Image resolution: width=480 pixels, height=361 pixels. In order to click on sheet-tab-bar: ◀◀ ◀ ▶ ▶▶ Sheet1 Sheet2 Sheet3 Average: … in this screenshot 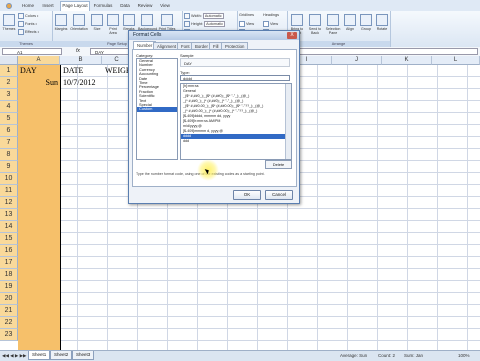, I will do `click(240, 355)`.